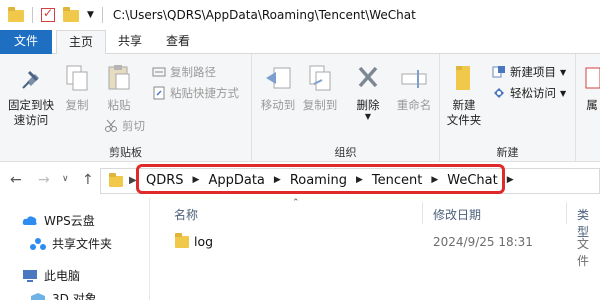  I want to click on nav-item-this-pc: 此电脑, so click(51, 275).